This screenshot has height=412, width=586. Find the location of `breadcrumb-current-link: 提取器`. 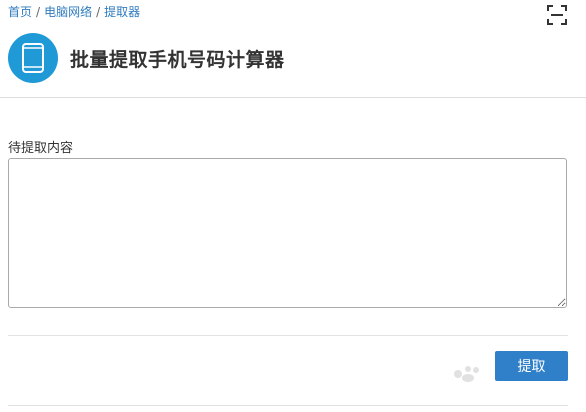

breadcrumb-current-link: 提取器 is located at coordinates (122, 11).